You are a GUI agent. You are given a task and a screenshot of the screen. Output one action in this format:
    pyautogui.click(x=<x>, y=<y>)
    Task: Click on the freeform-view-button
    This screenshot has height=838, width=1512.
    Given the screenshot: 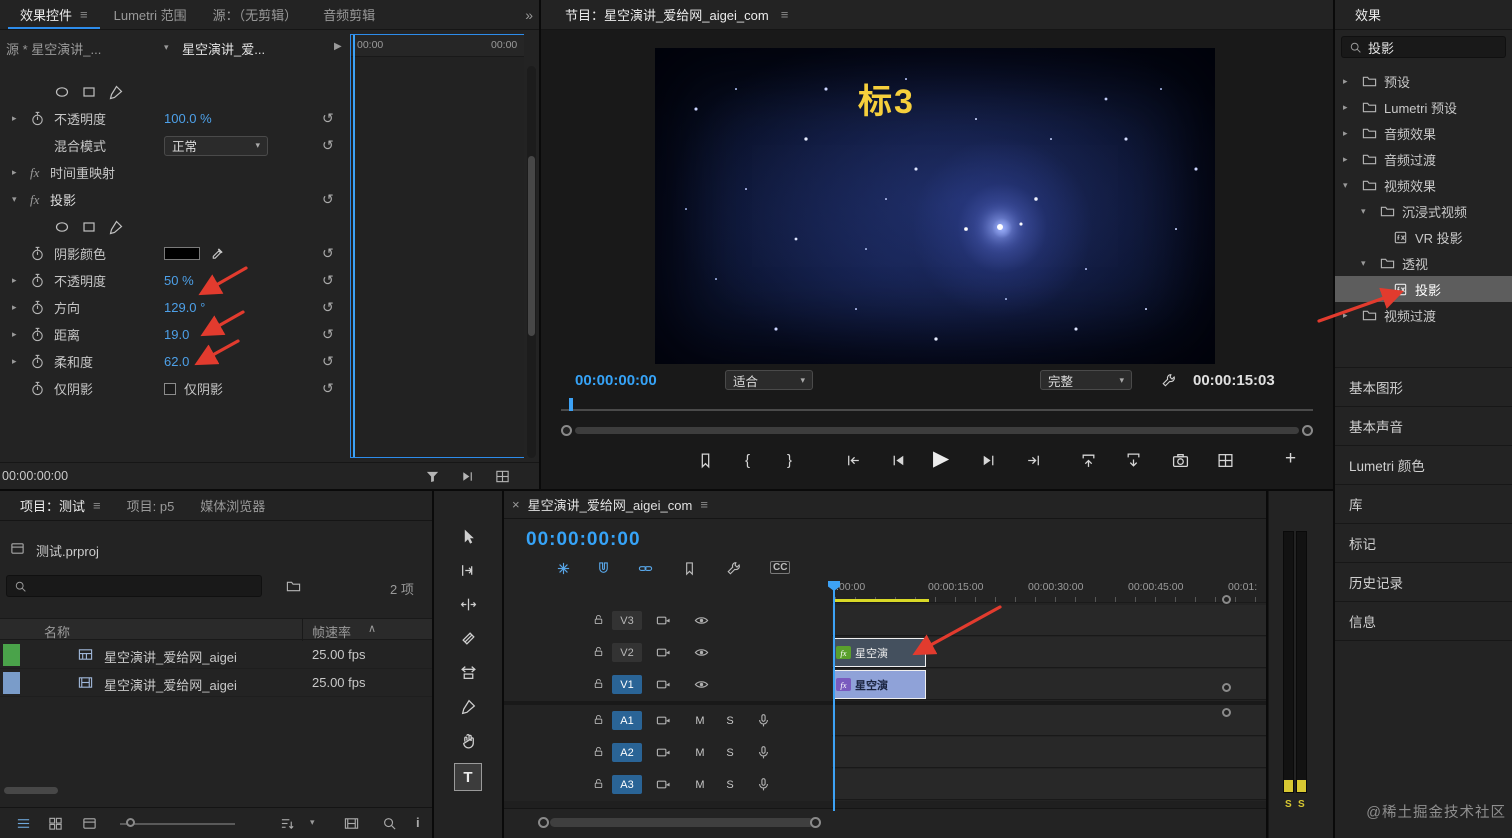 What is the action you would take?
    pyautogui.click(x=89, y=823)
    